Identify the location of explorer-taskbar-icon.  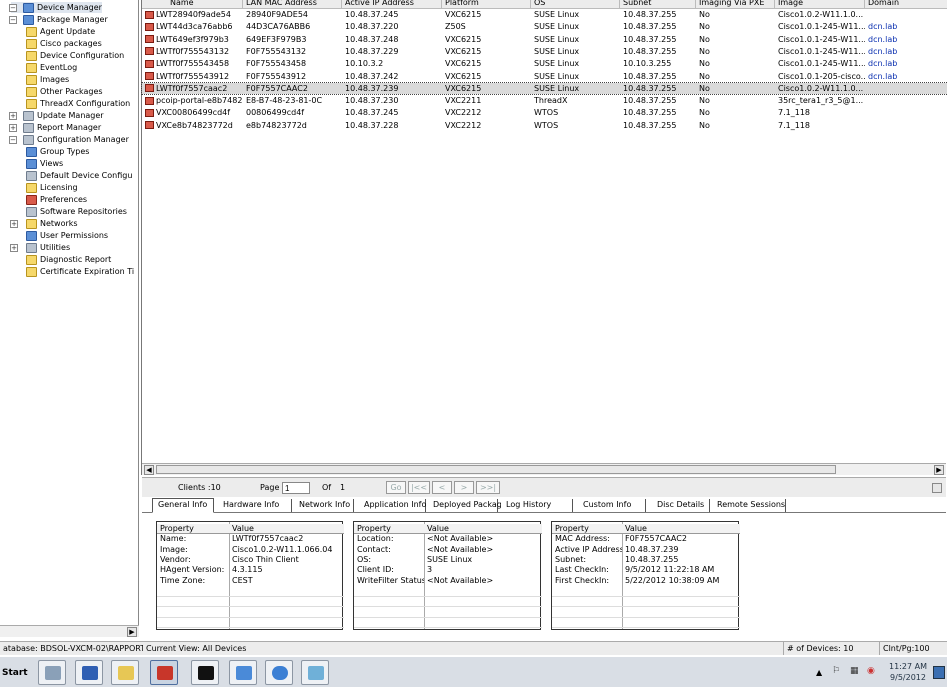
(125, 672).